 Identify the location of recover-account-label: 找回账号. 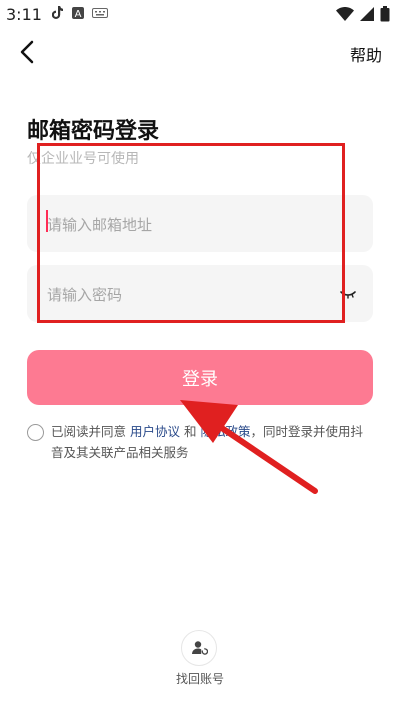
(200, 678).